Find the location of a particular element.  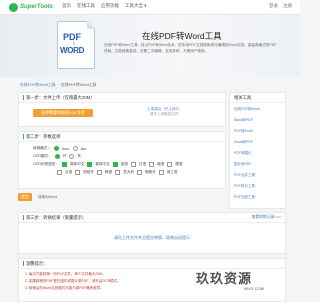

sidebar-link: 图片转PDF is located at coordinates (243, 164).